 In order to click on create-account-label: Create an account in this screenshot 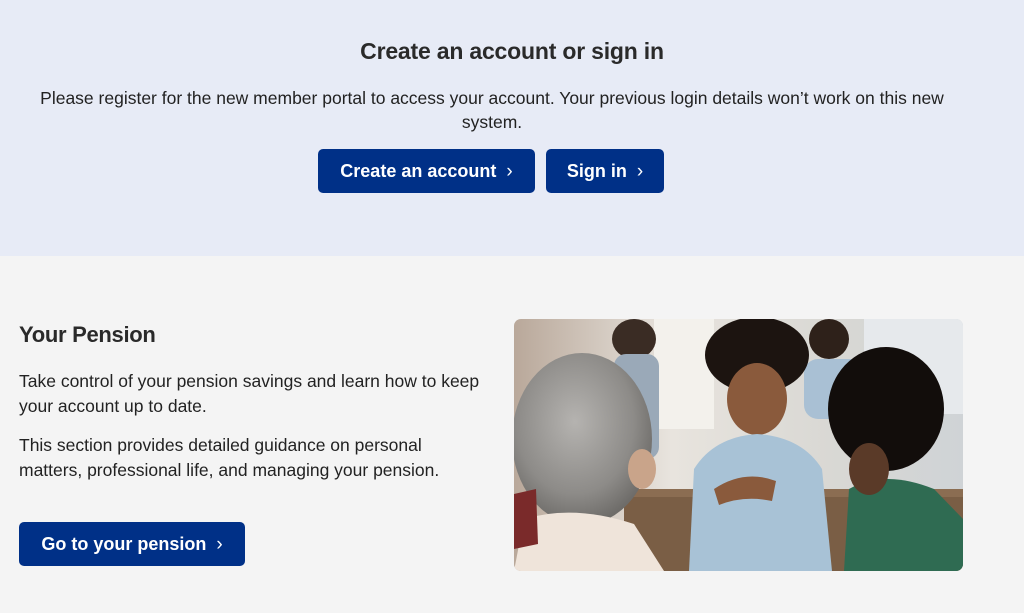, I will do `click(418, 170)`.